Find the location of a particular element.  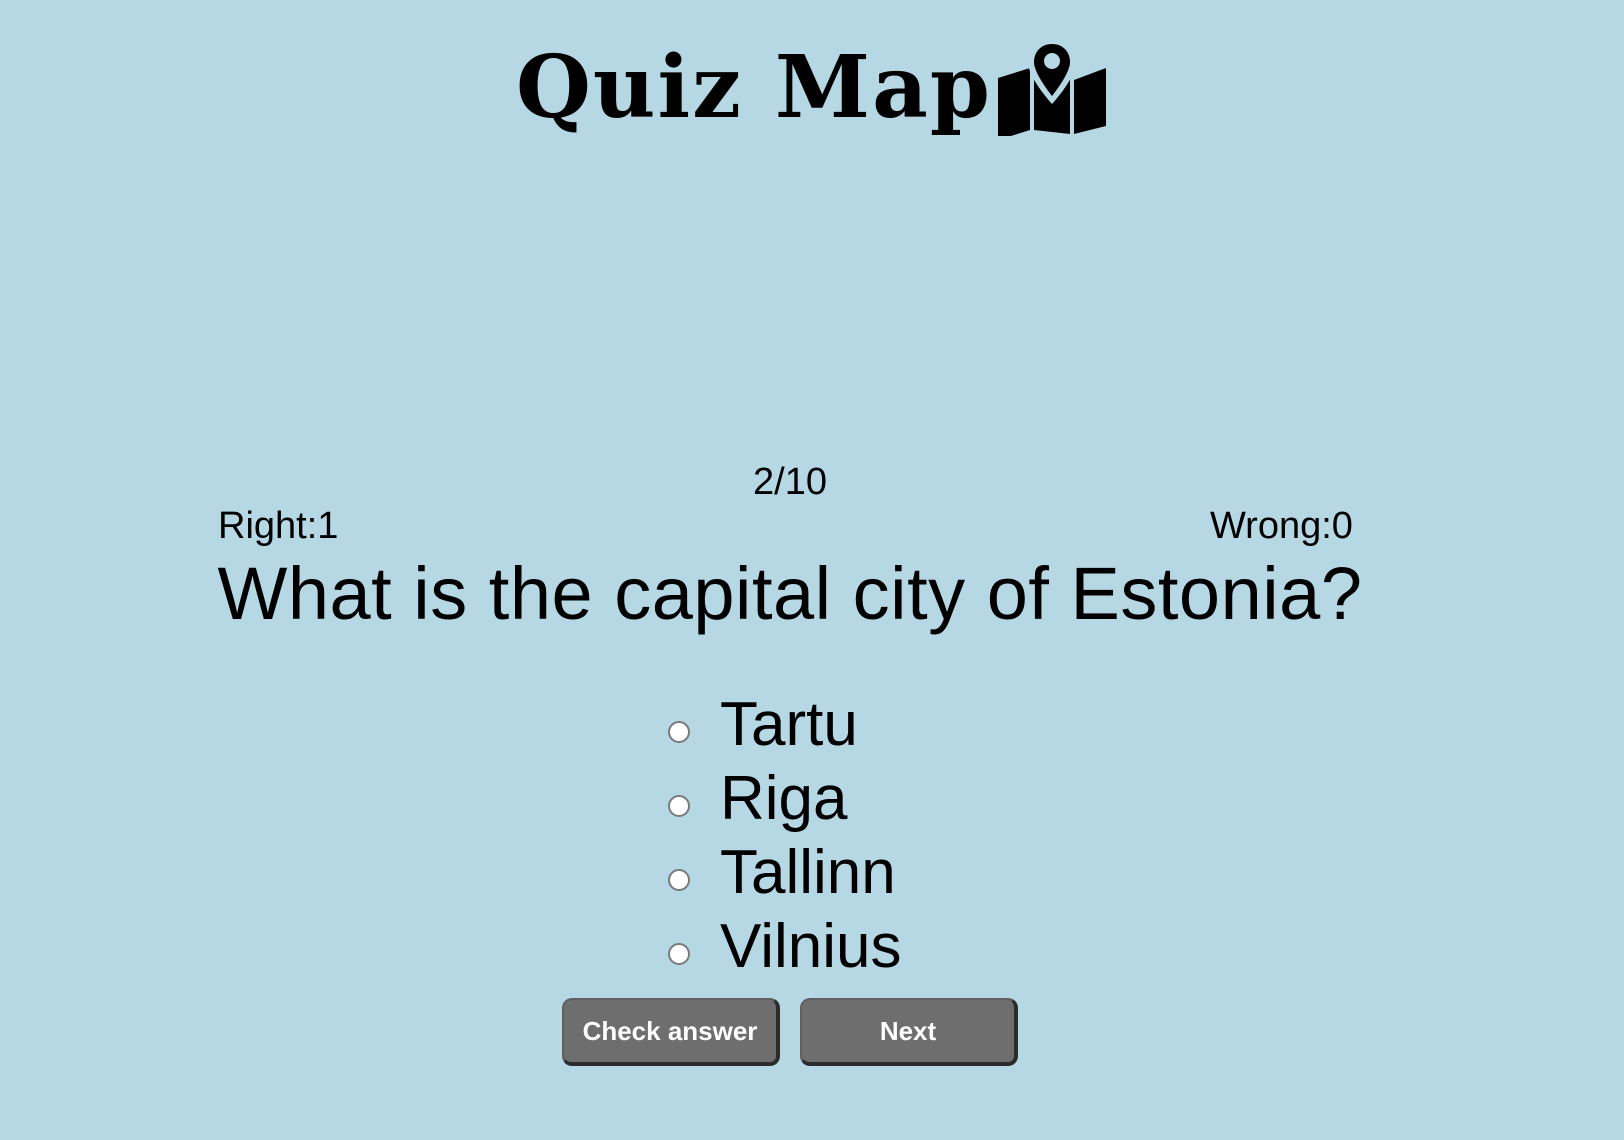

question-text: What is the capital city of Estonia? is located at coordinates (790, 593).